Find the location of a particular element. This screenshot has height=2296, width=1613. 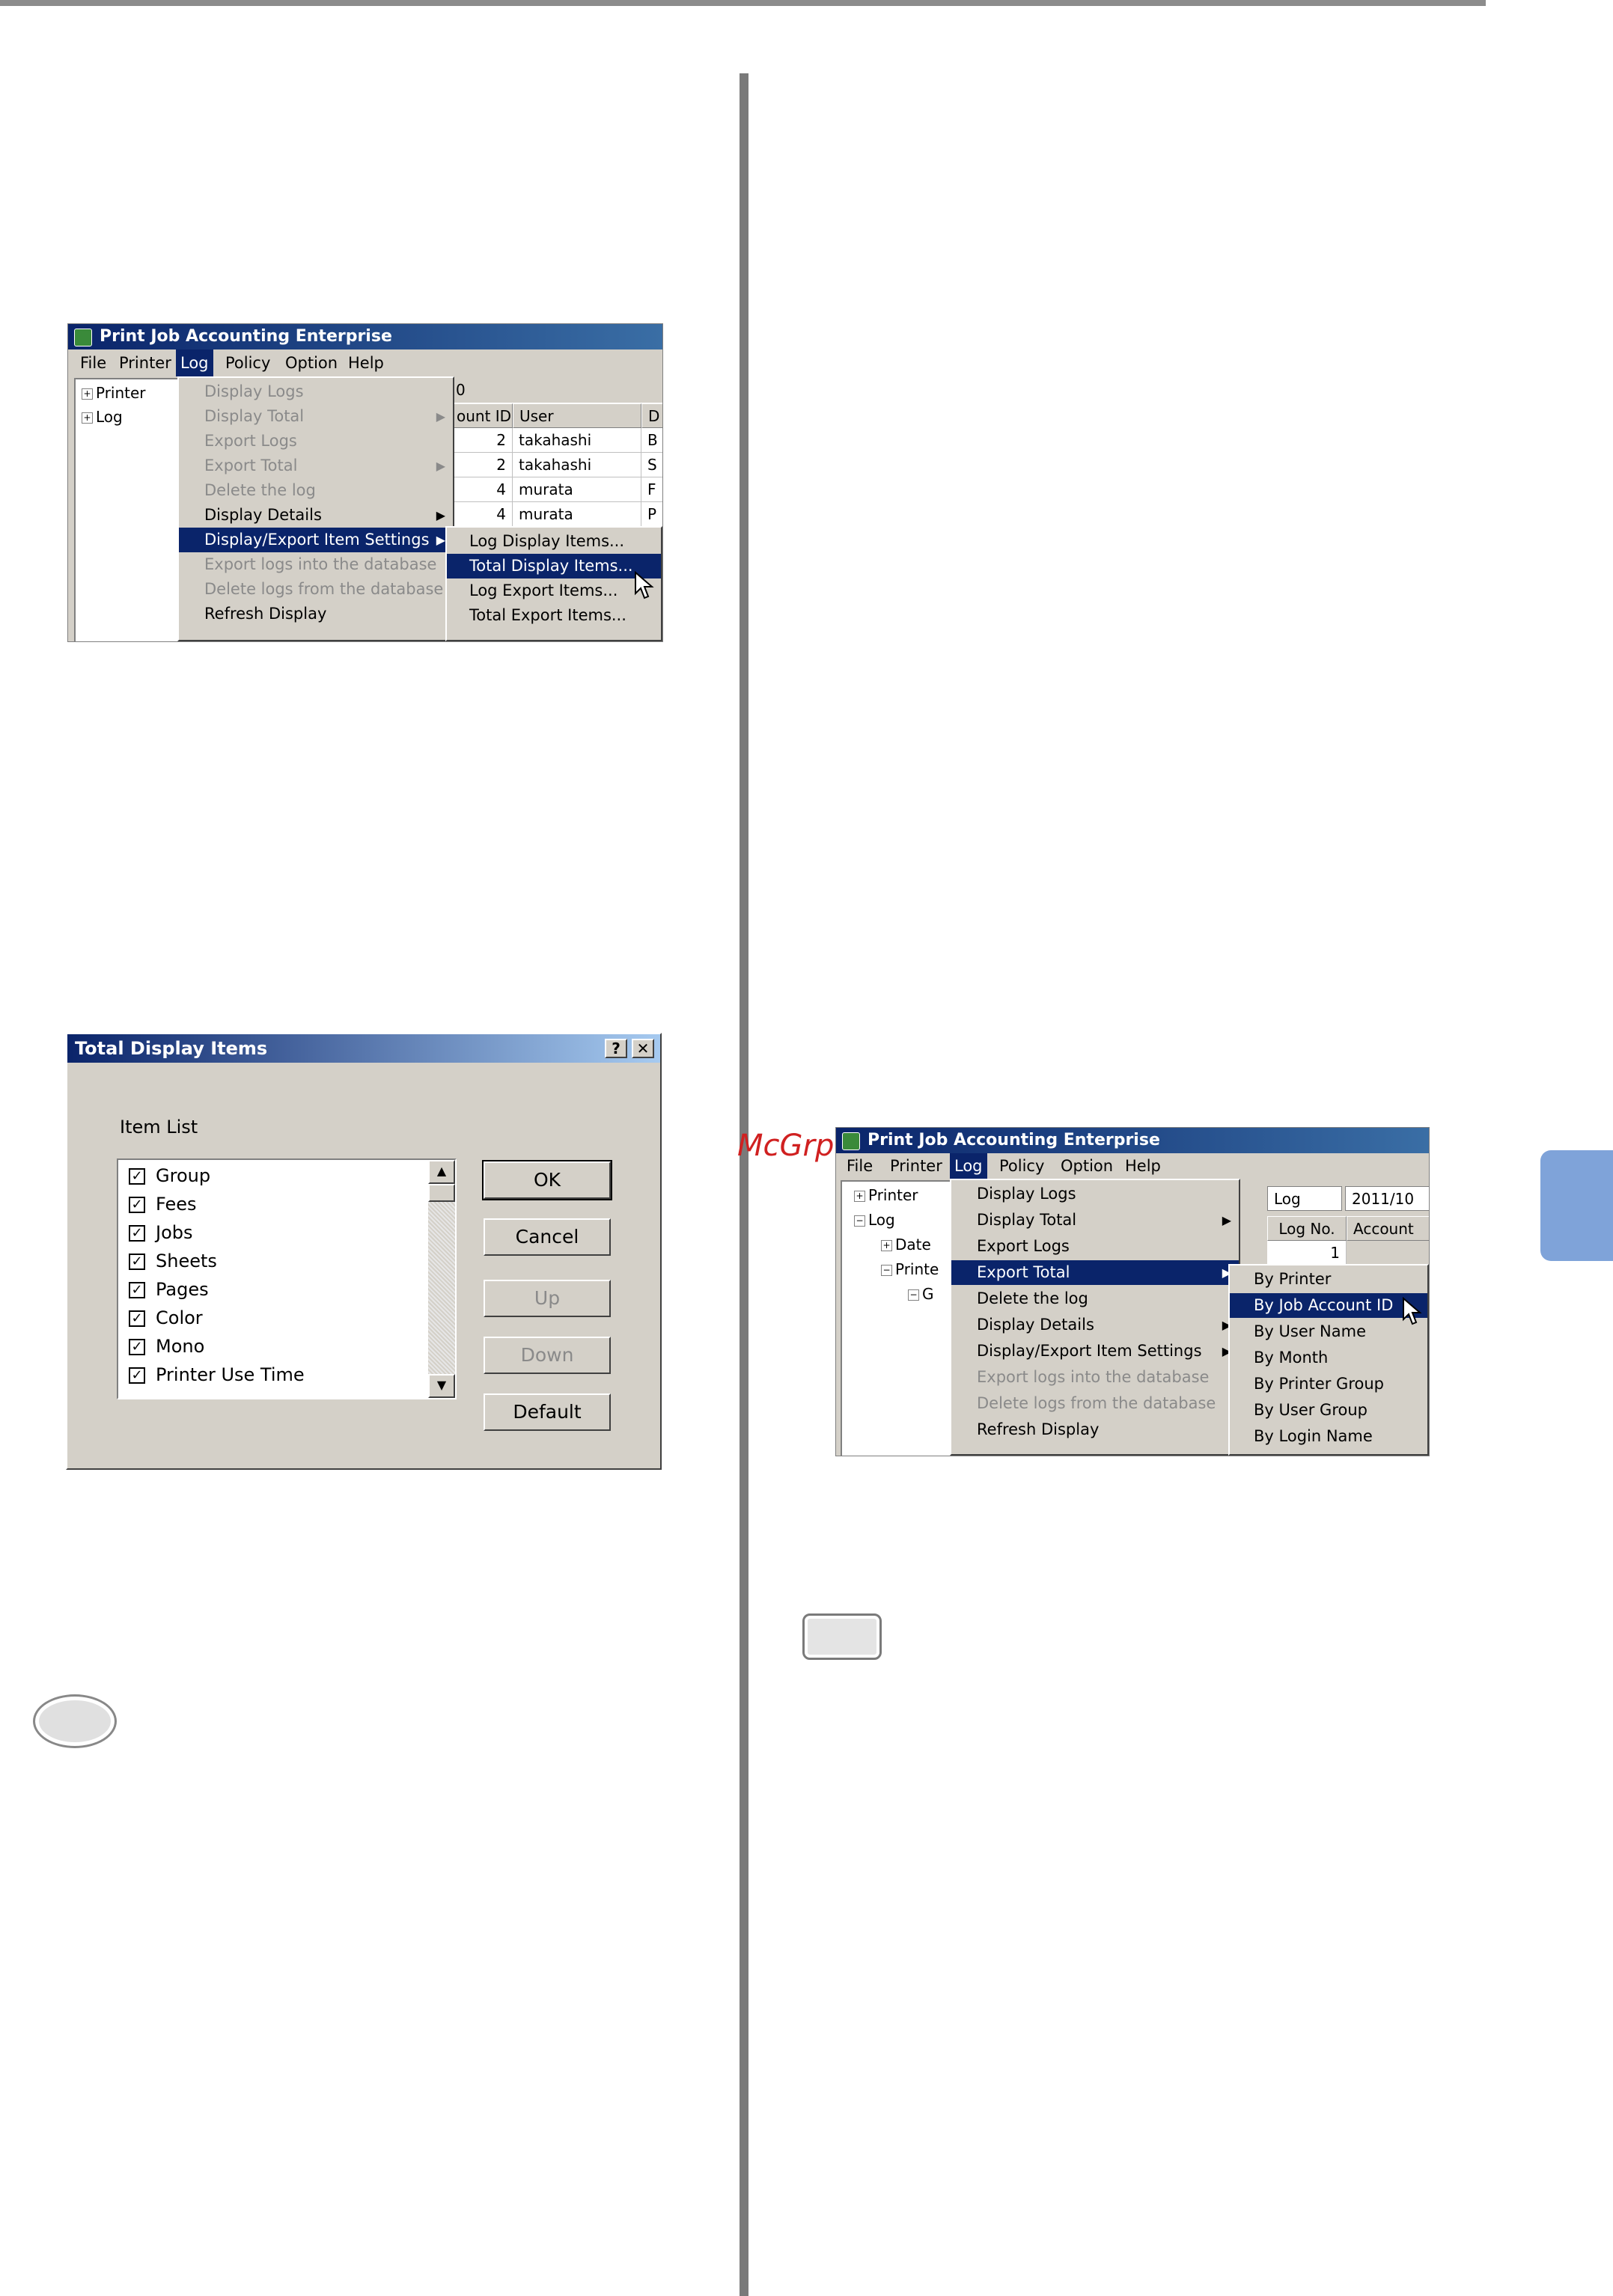

help-button: ? is located at coordinates (616, 1048).